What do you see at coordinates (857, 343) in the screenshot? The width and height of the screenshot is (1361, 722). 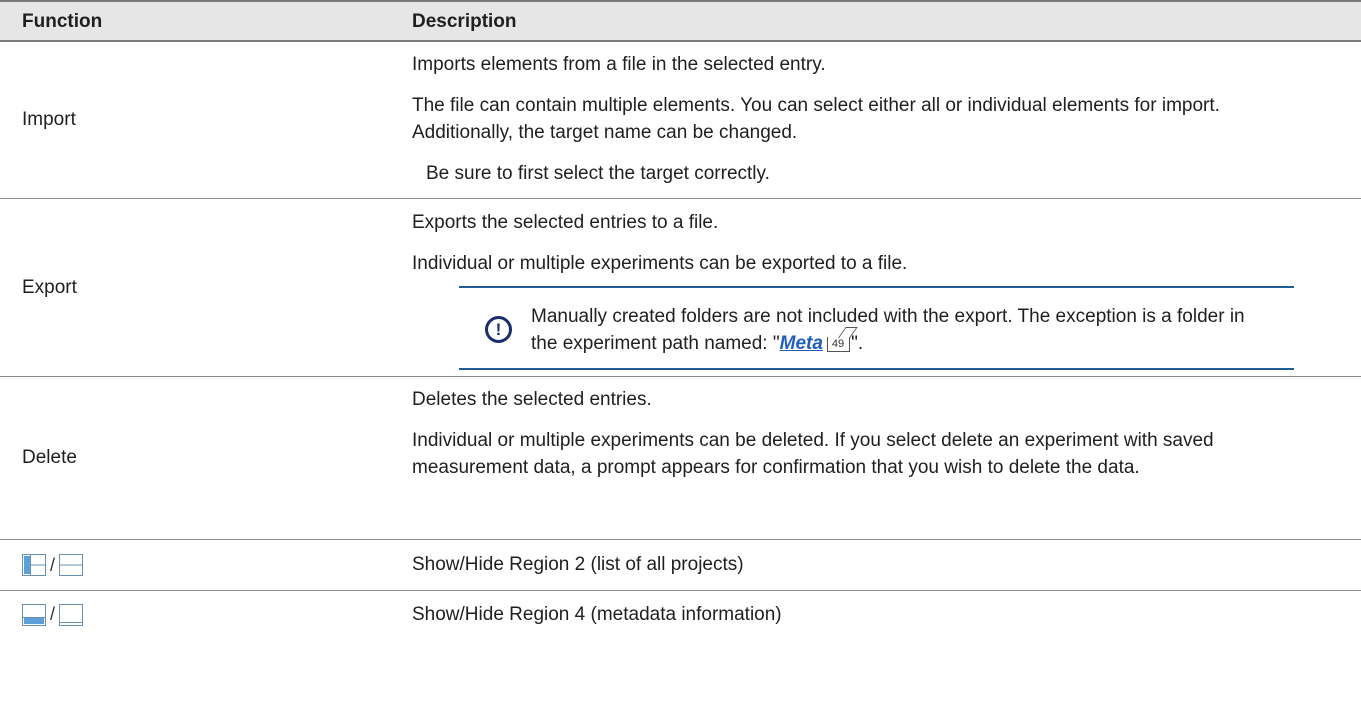 I see `note-end: ".` at bounding box center [857, 343].